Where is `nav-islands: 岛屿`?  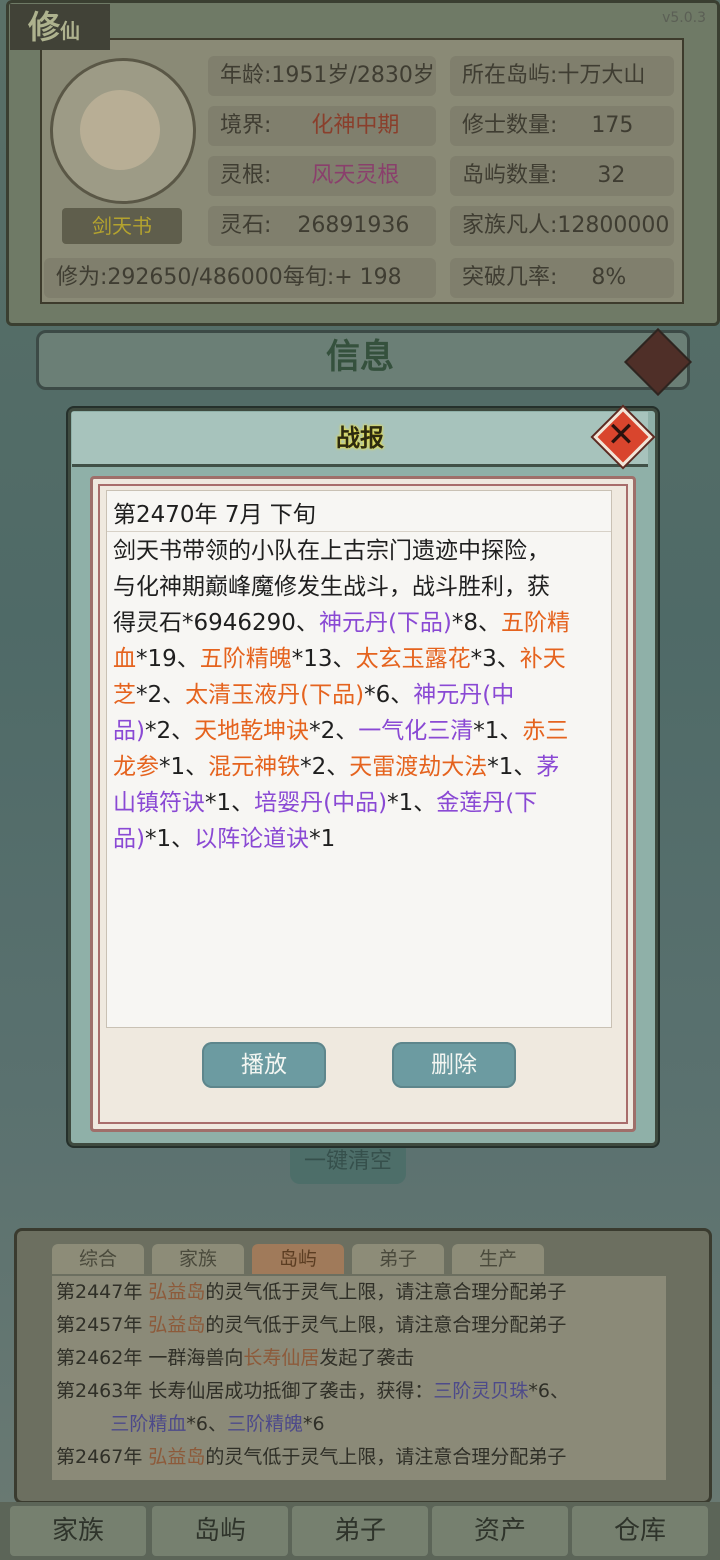
nav-islands: 岛屿 is located at coordinates (220, 1531).